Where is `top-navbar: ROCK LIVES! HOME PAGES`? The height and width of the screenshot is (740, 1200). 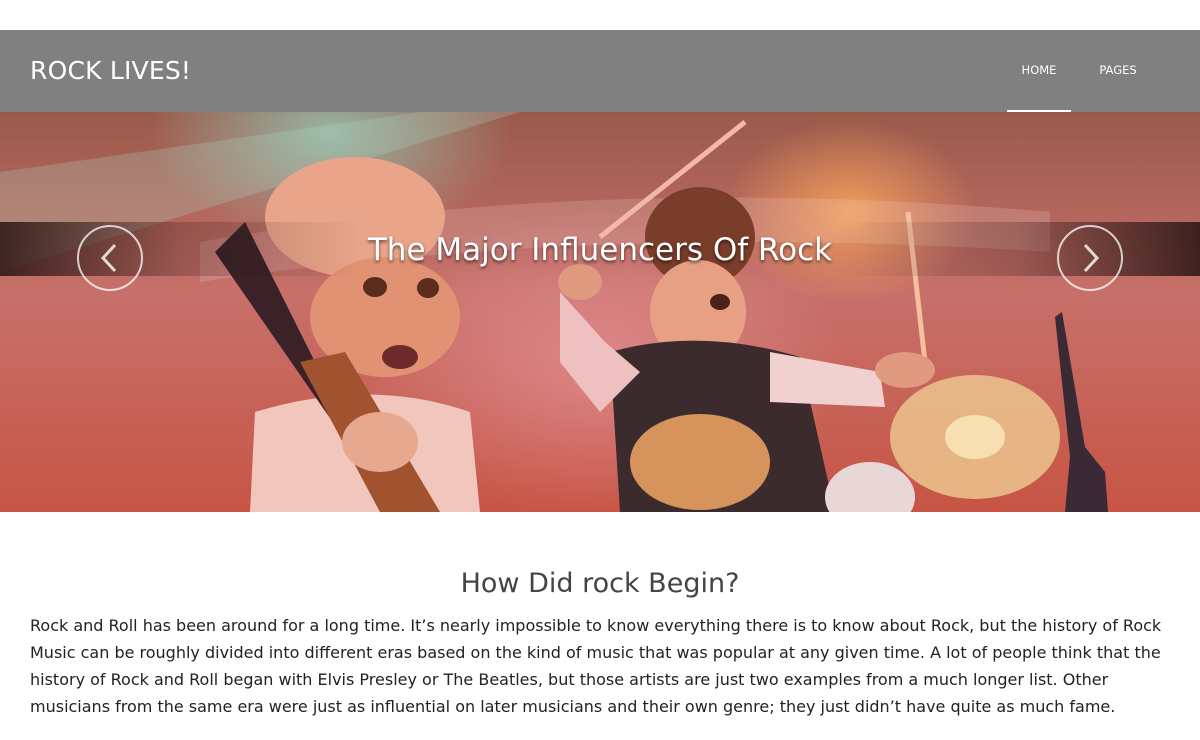 top-navbar: ROCK LIVES! HOME PAGES is located at coordinates (600, 71).